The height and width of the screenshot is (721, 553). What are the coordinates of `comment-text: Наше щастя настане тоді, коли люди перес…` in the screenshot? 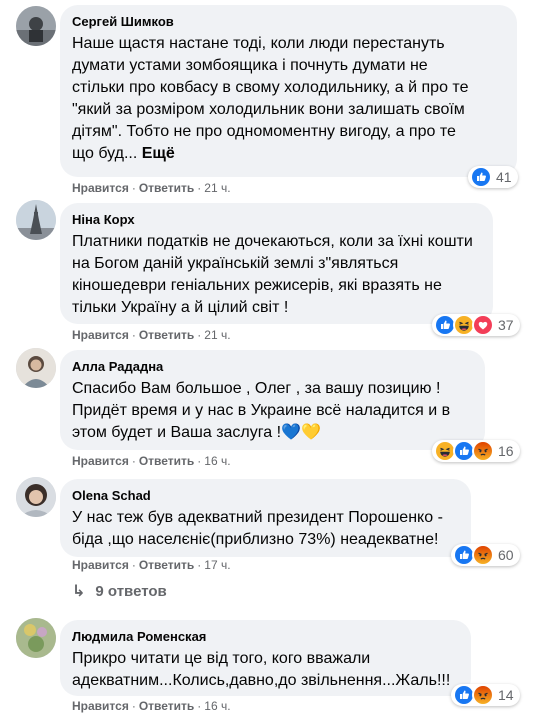 It's located at (288, 99).